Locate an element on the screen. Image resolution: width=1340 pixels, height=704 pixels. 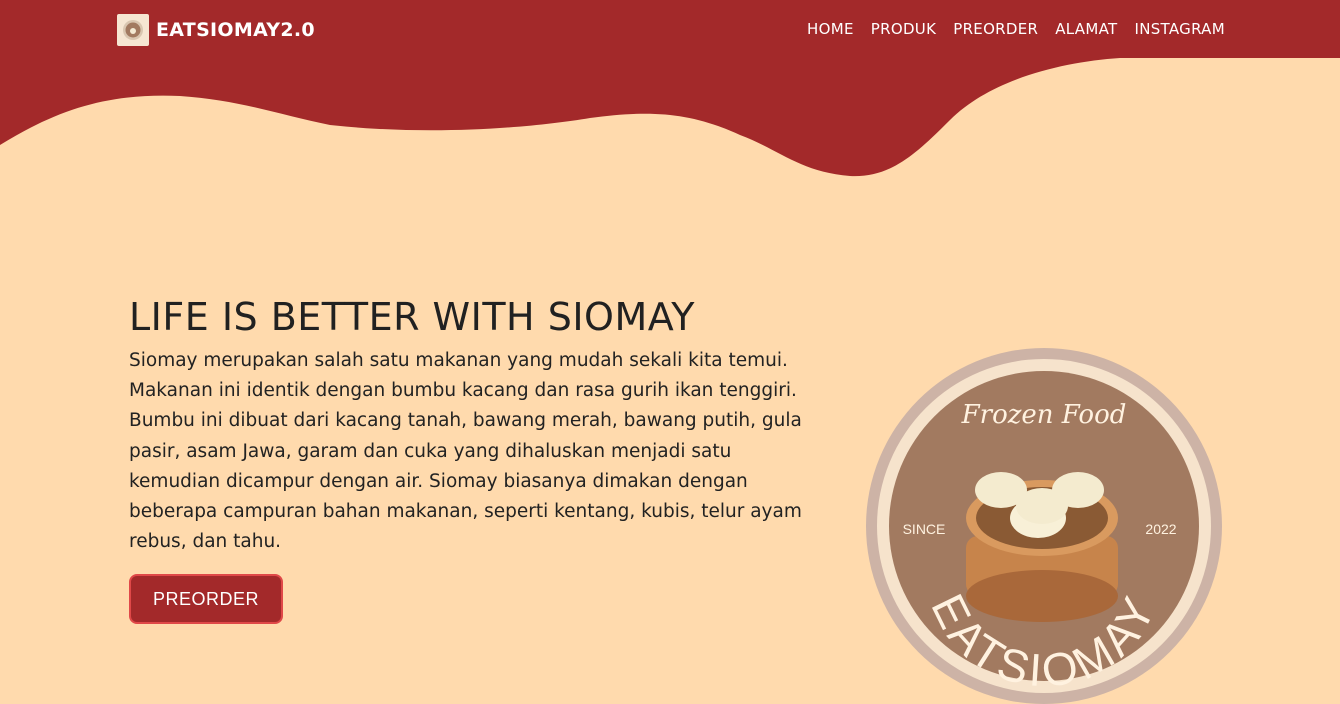
nav-home: HOME is located at coordinates (830, 29).